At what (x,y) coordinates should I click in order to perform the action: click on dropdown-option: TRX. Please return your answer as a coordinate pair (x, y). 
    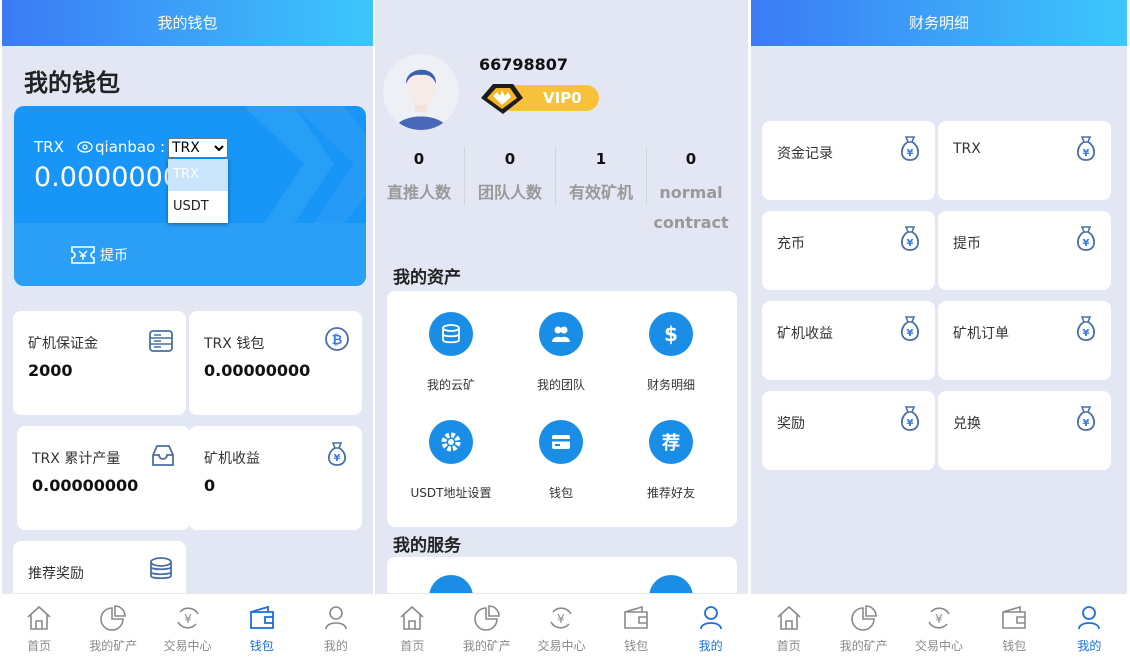
    Looking at the image, I should click on (198, 175).